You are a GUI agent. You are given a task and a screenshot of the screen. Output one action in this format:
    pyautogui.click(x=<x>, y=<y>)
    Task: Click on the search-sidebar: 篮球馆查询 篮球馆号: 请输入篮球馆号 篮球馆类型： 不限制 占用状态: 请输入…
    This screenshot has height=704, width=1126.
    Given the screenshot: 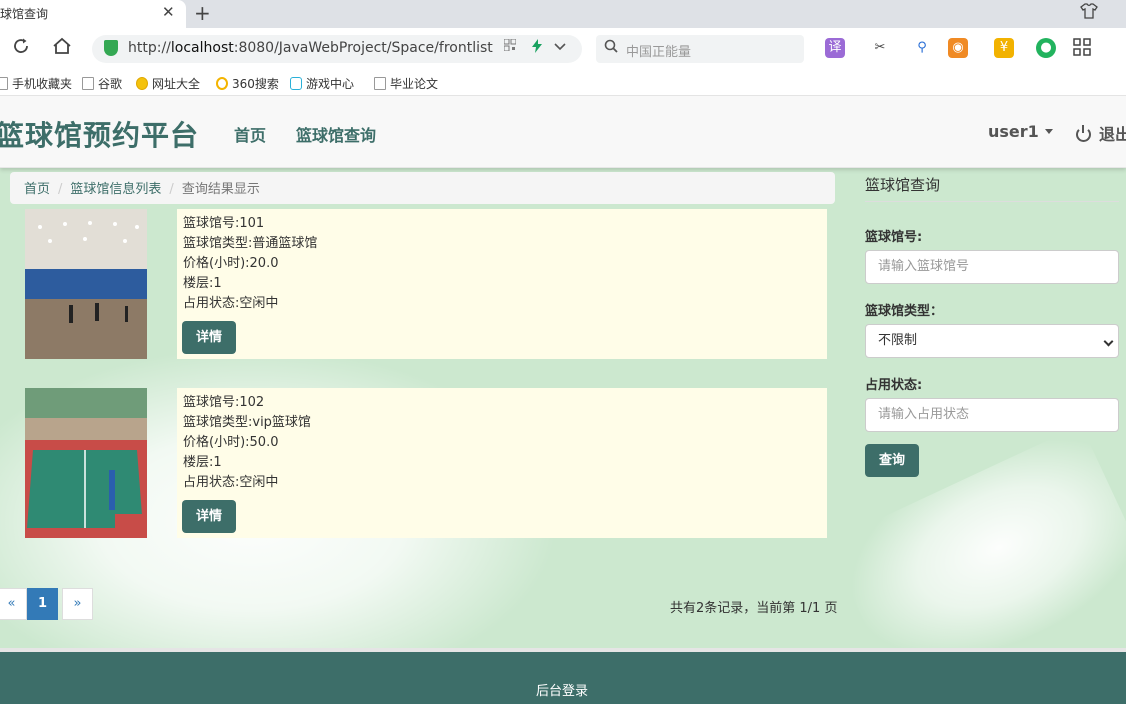 What is the action you would take?
    pyautogui.click(x=992, y=325)
    